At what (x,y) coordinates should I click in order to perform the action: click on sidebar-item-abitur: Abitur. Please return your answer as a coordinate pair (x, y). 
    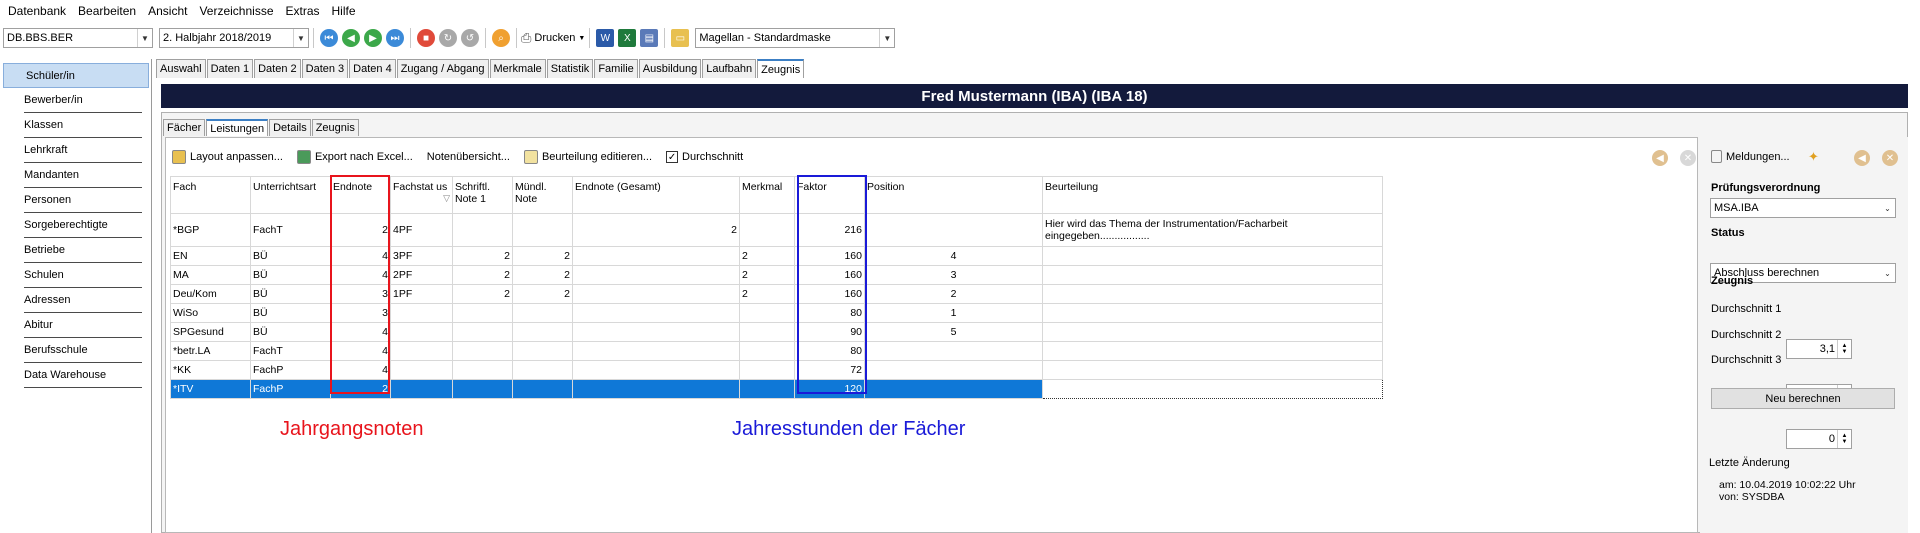
    Looking at the image, I should click on (83, 325).